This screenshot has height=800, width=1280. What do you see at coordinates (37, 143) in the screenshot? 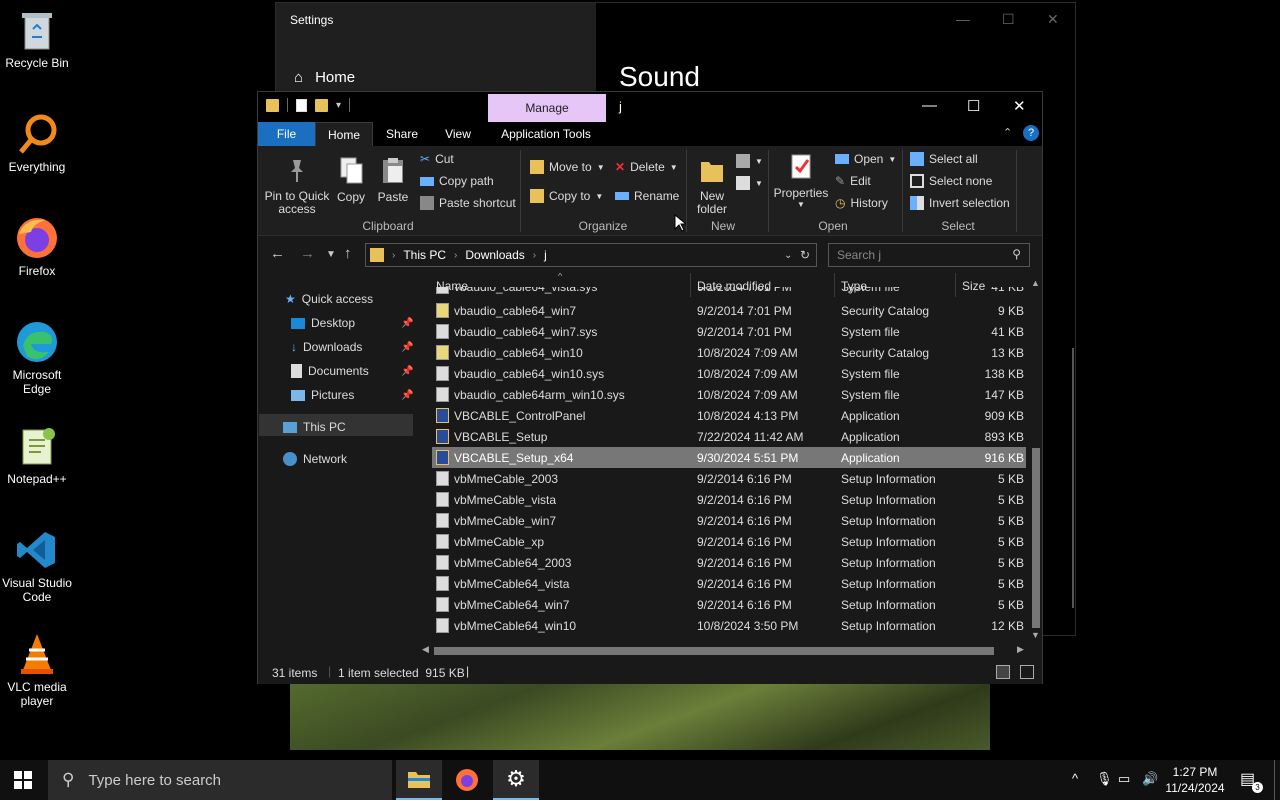
I see `desktop-icon-everything: Everything` at bounding box center [37, 143].